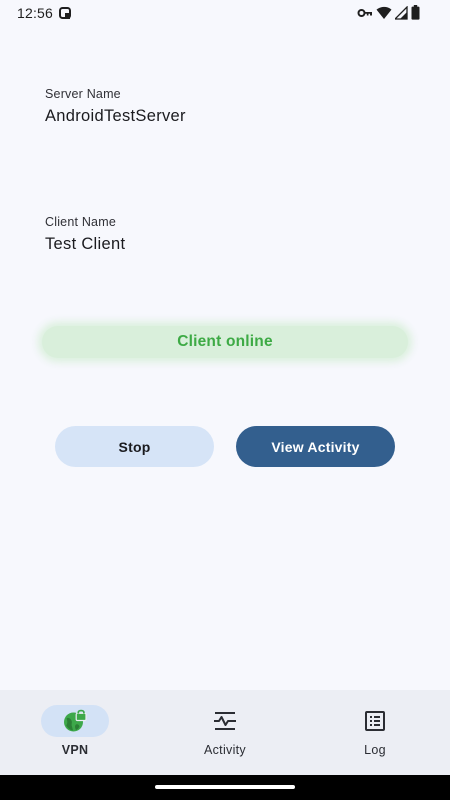 The width and height of the screenshot is (450, 800). I want to click on client-name-value: Test Client, so click(85, 244).